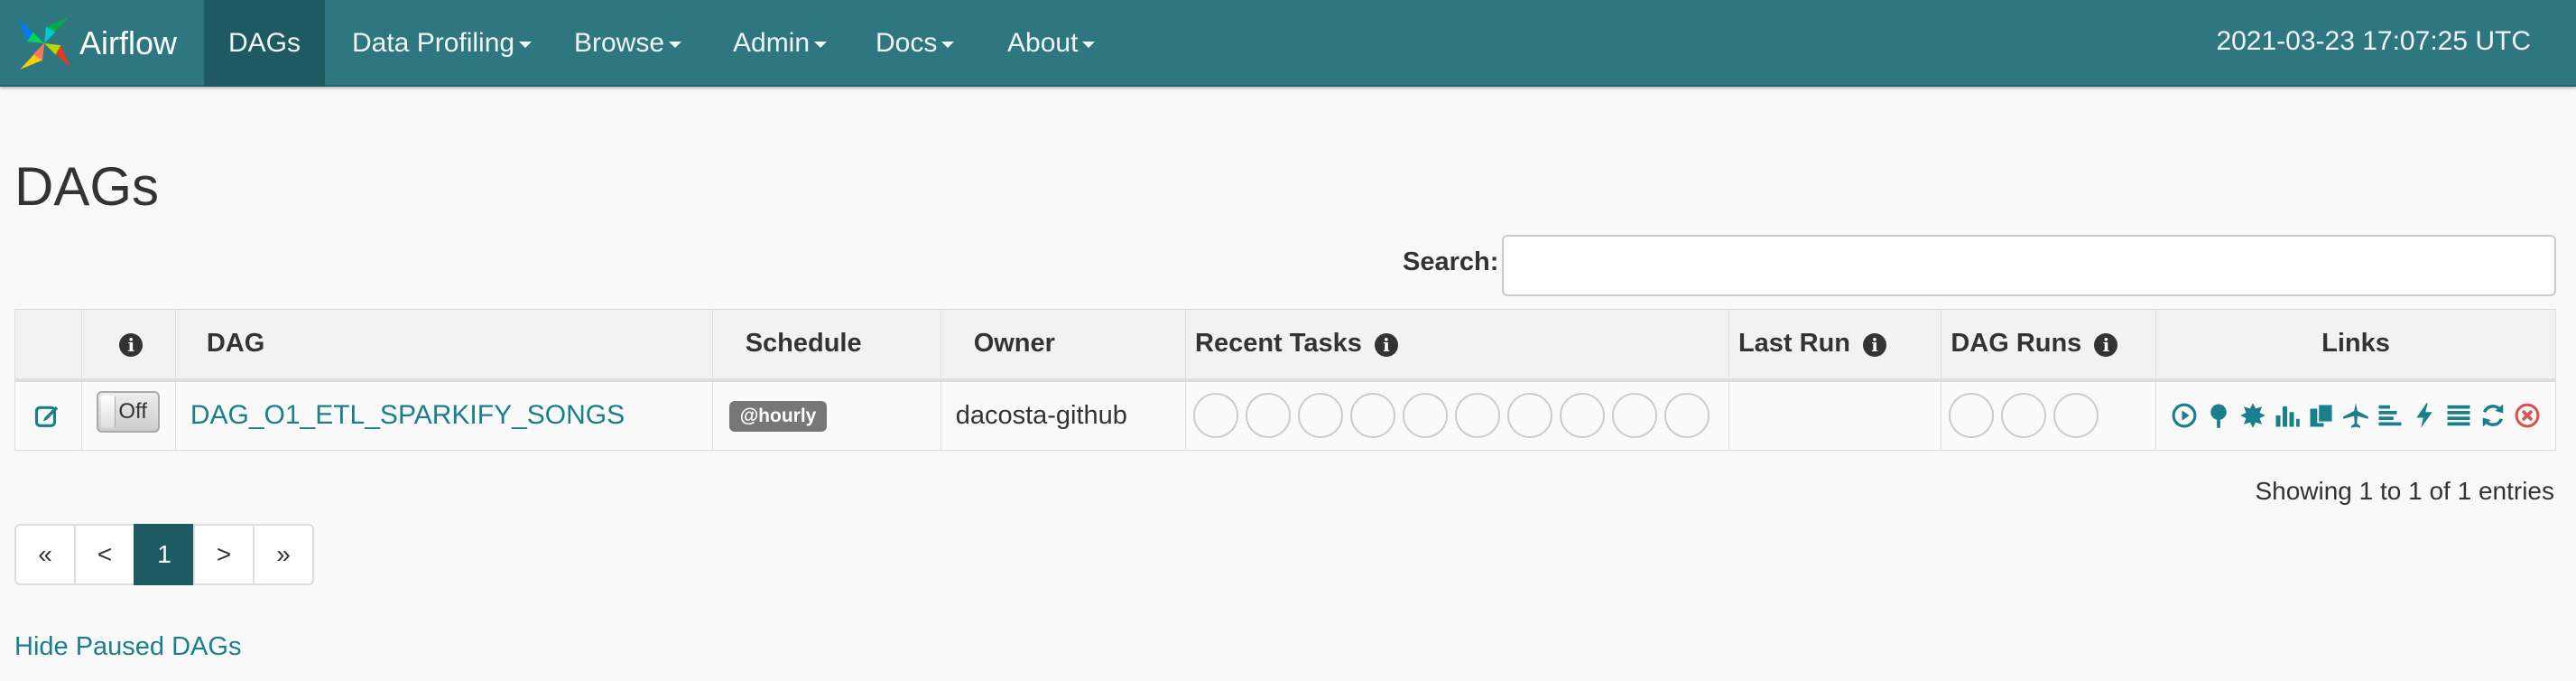  I want to click on page-title: DAGs, so click(87, 186).